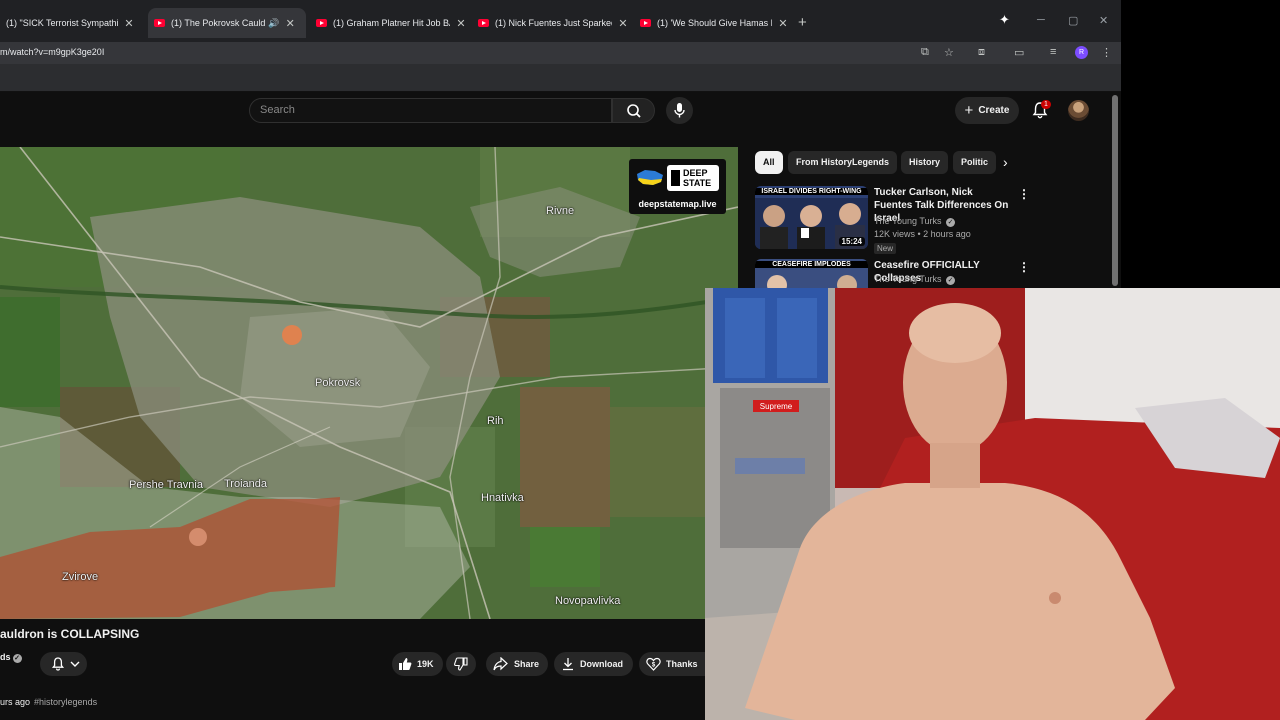 Image resolution: width=1280 pixels, height=720 pixels. I want to click on deepstate-logo: DEEP STATE, so click(693, 178).